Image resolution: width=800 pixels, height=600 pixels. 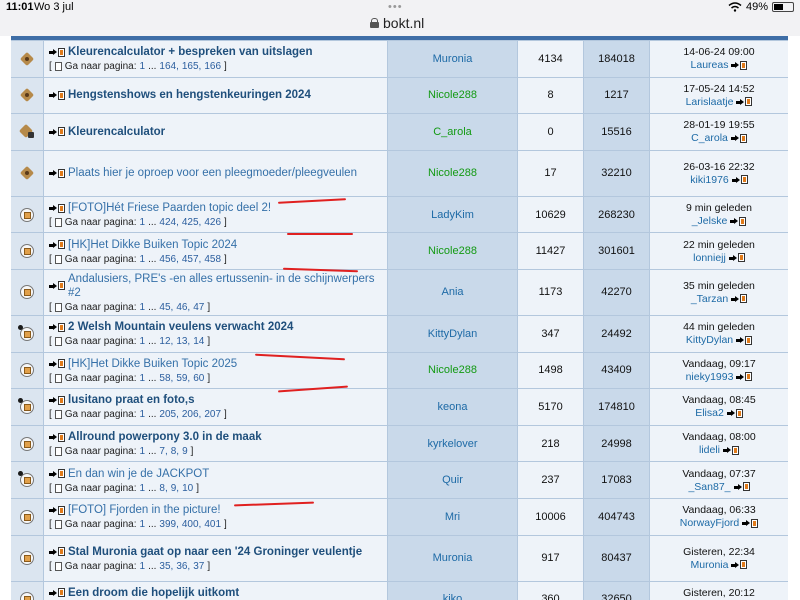 I want to click on page-link: 458, so click(x=212, y=259).